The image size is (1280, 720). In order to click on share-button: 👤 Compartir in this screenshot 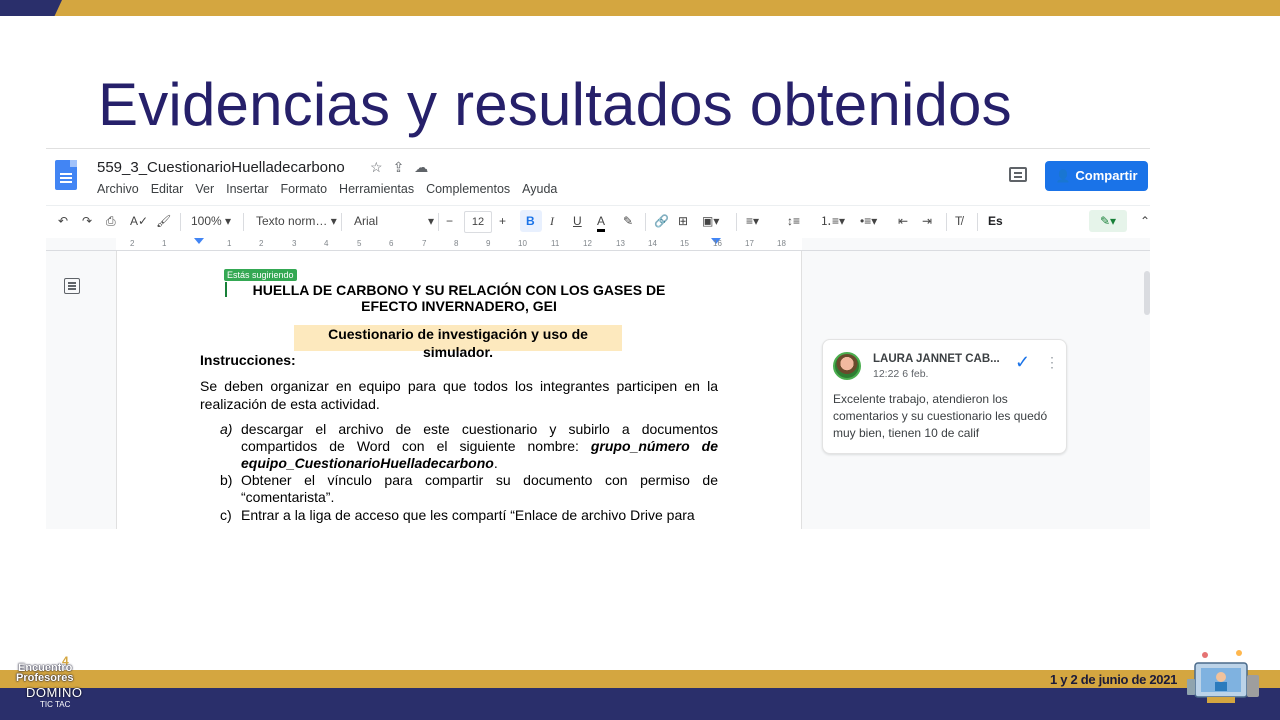, I will do `click(1096, 176)`.